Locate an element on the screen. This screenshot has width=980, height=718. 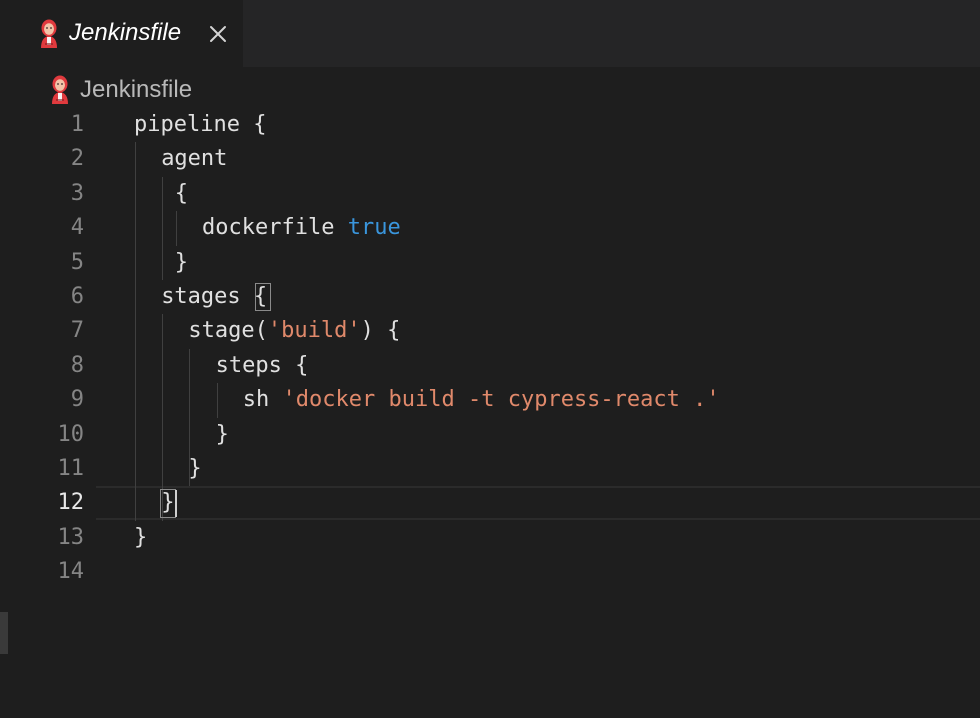
string-token: 'build' is located at coordinates (314, 331).